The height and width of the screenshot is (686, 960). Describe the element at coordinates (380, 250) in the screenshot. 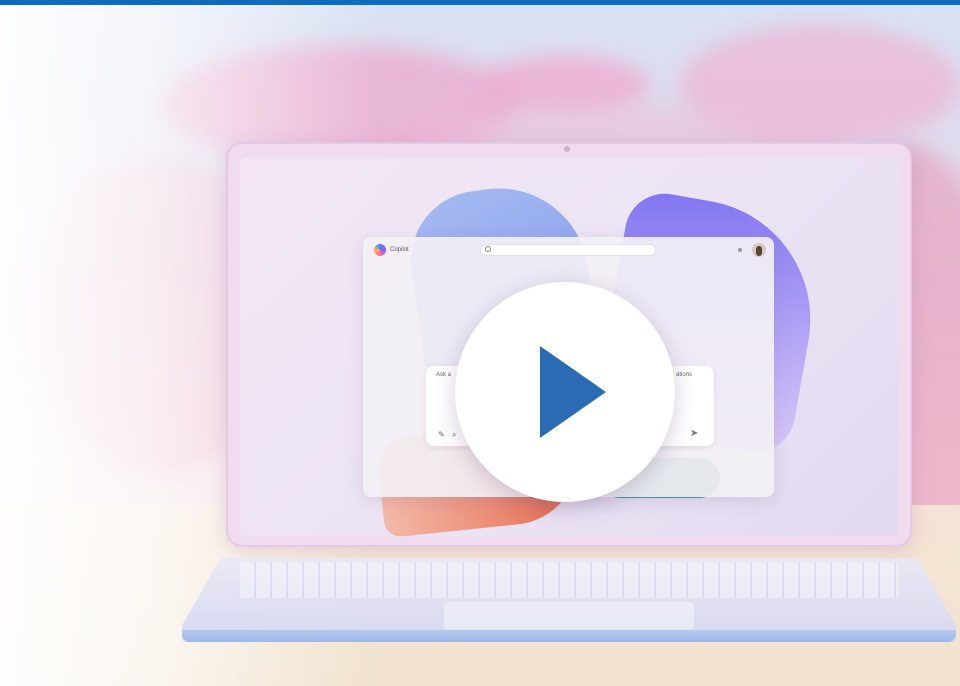

I see `copilot-logo-icon` at that location.